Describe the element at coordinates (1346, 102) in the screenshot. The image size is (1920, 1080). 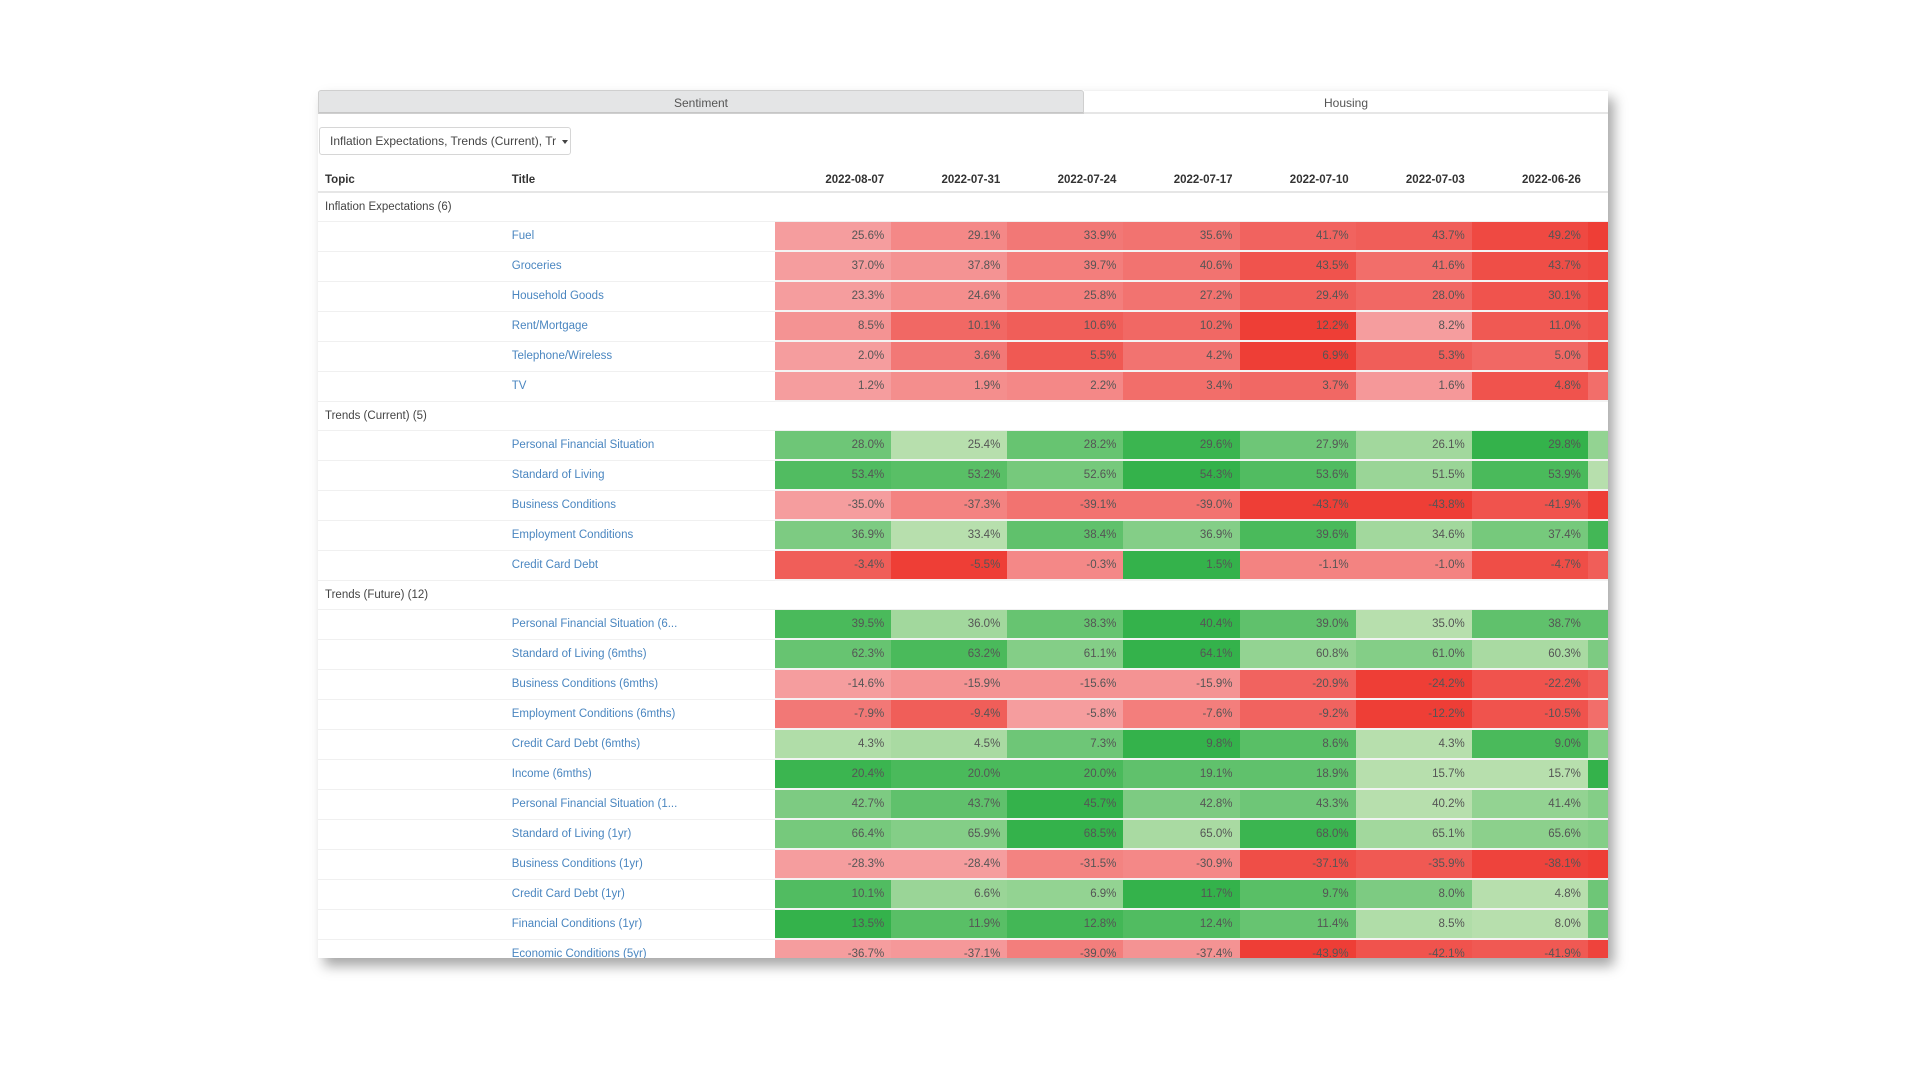
I see `tab-housing: Housing` at that location.